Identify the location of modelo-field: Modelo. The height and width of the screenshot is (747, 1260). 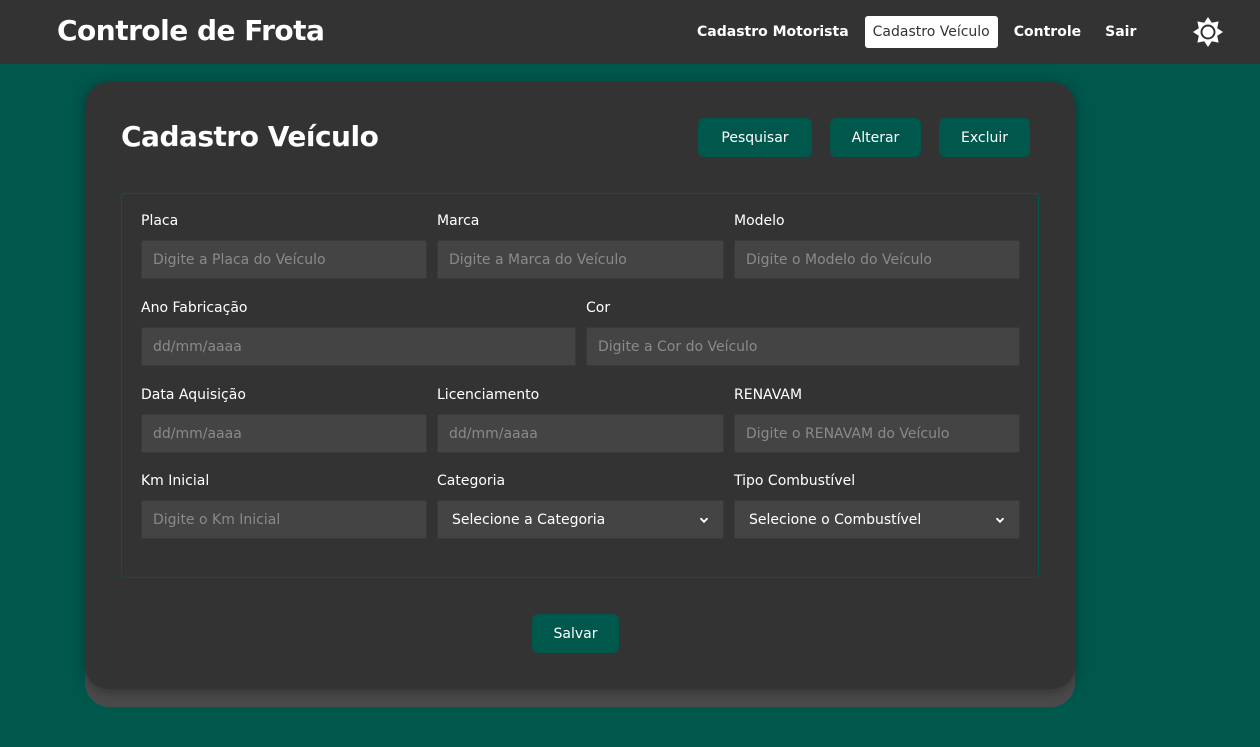
(877, 245).